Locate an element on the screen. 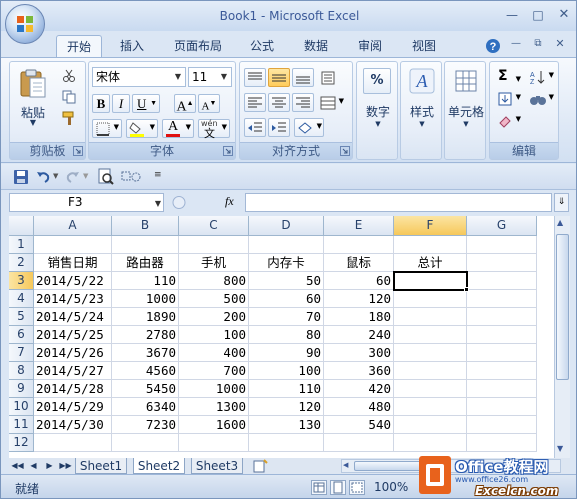  sheet-tab-sheet1: Sheet1 is located at coordinates (101, 466).